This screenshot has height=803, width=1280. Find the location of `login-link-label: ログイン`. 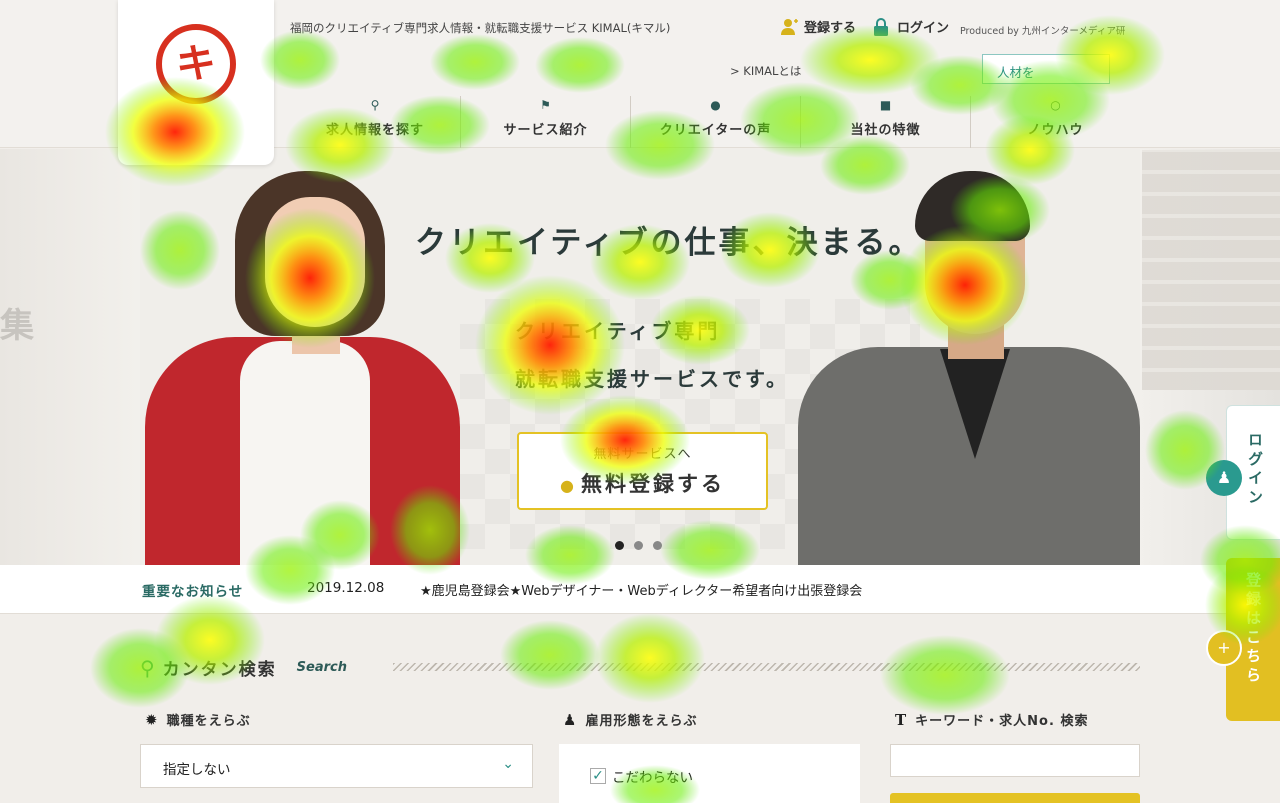

login-link-label: ログイン is located at coordinates (923, 28).